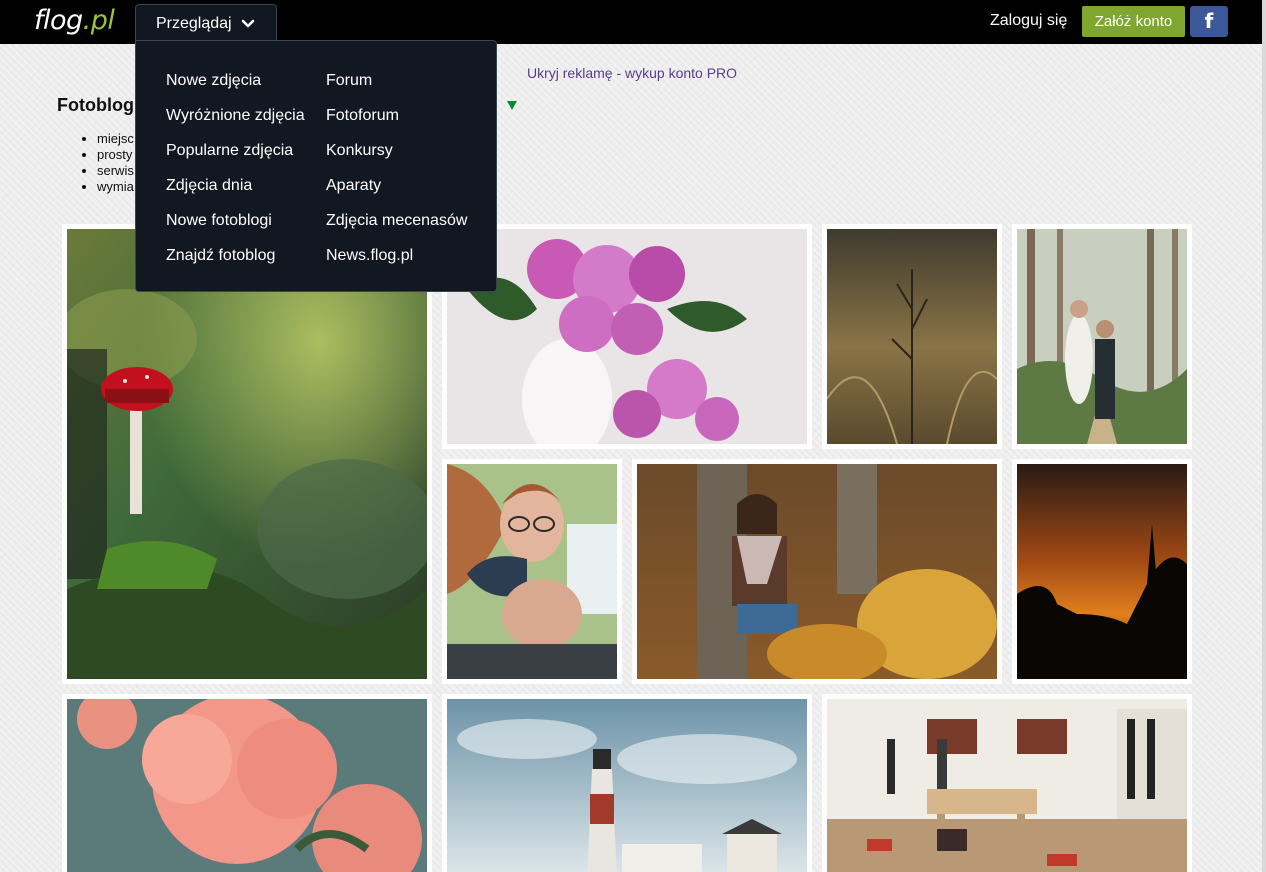 This screenshot has width=1266, height=872. I want to click on photo-couple-forest, so click(1102, 336).